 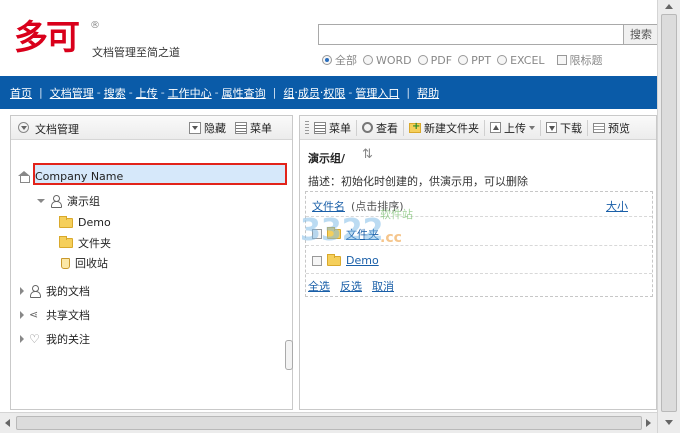 What do you see at coordinates (68, 201) in the screenshot?
I see `tree-item-demo-group: 演示组` at bounding box center [68, 201].